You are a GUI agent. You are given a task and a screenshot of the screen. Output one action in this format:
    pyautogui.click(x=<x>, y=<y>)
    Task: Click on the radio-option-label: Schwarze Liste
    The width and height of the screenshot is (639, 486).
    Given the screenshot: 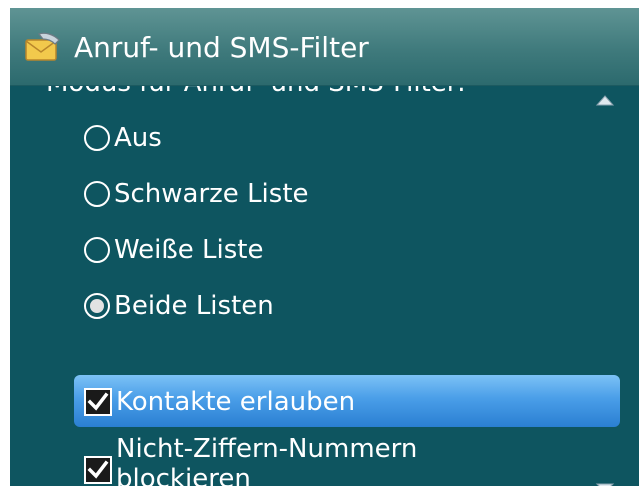 What is the action you would take?
    pyautogui.click(x=211, y=194)
    